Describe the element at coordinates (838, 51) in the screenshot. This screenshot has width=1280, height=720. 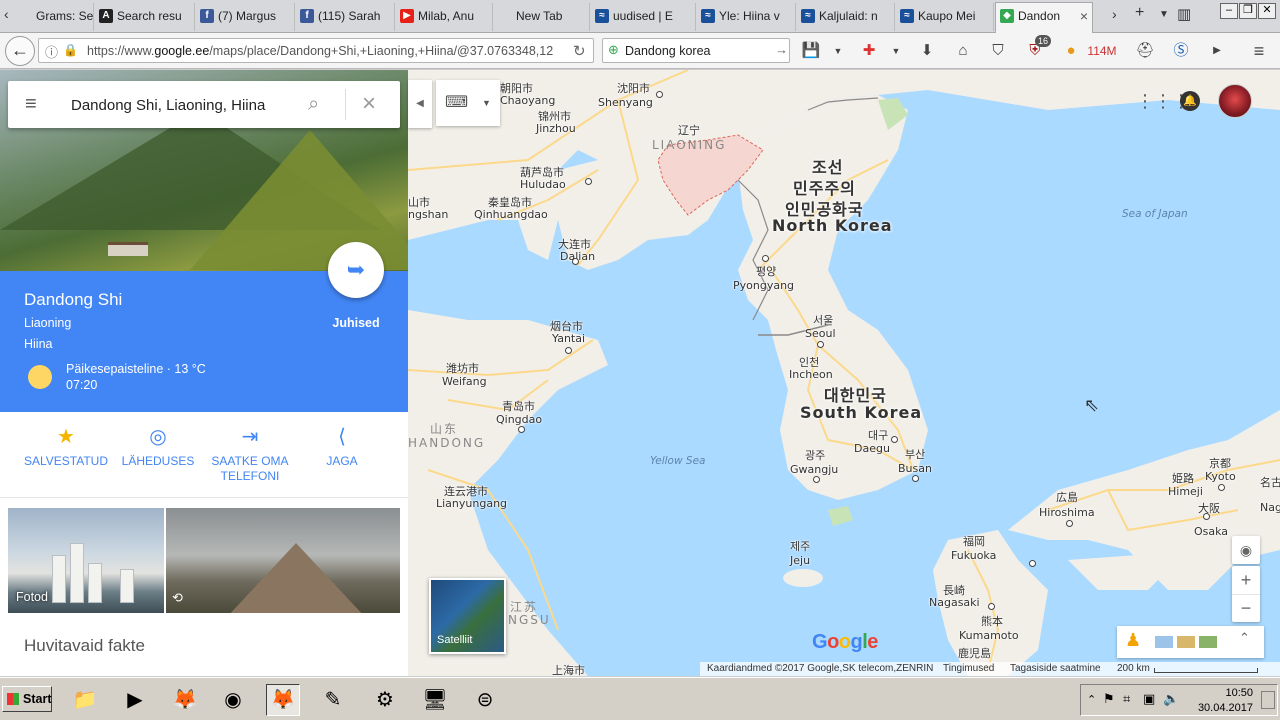
I see `save-dropdown-icon: ▼` at that location.